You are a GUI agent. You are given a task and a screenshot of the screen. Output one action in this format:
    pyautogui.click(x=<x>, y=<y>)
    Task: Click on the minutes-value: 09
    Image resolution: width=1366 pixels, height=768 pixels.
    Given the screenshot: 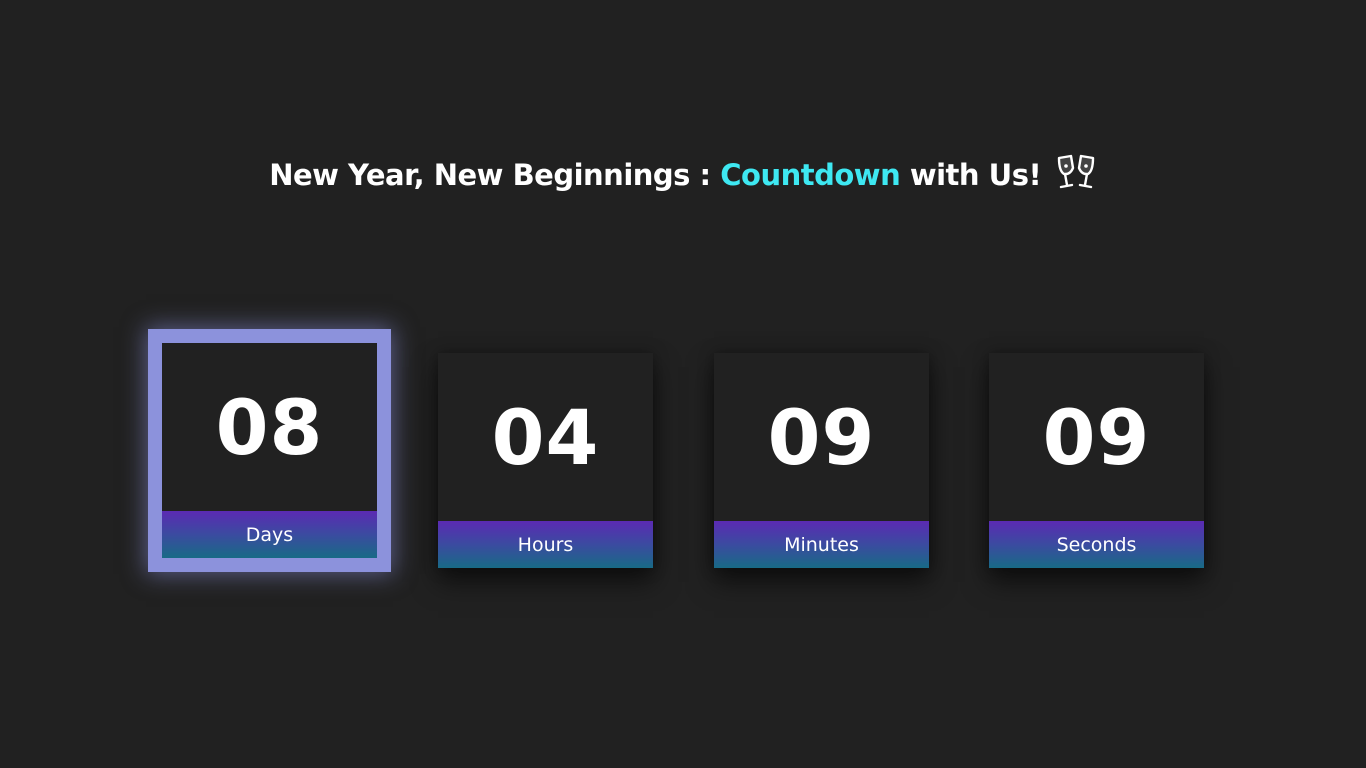 What is the action you would take?
    pyautogui.click(x=821, y=437)
    